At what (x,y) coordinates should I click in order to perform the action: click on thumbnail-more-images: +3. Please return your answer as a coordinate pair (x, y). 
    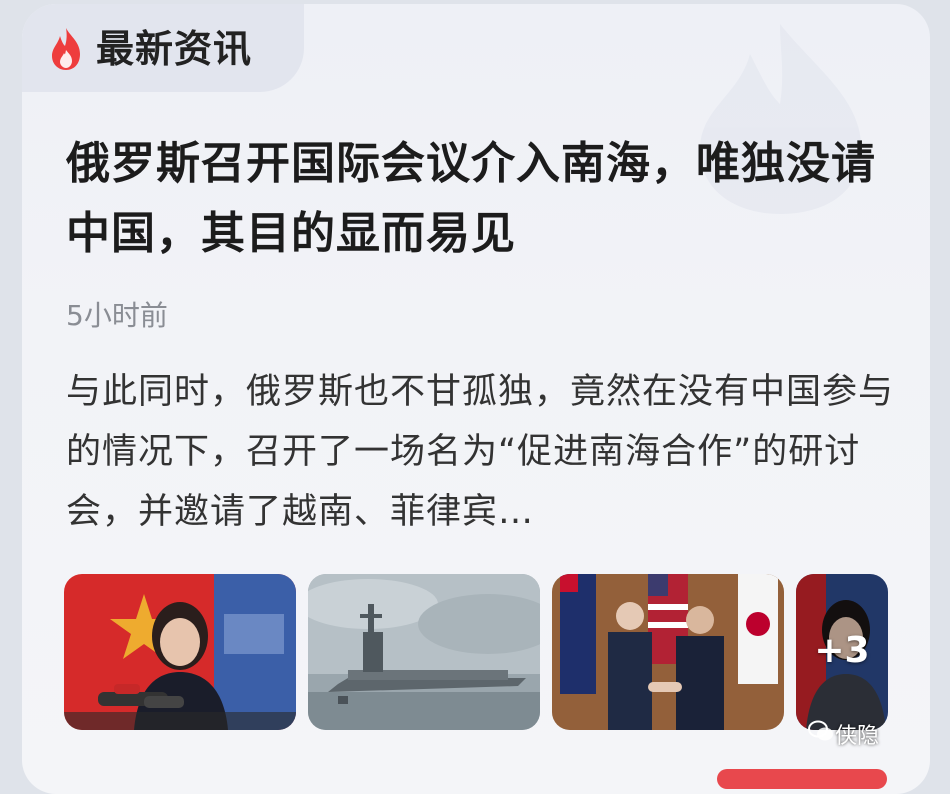
    Looking at the image, I should click on (842, 652).